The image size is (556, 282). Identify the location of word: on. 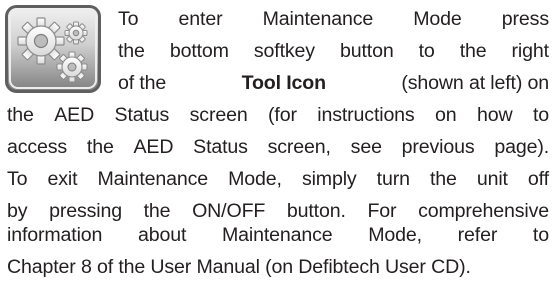
(446, 115).